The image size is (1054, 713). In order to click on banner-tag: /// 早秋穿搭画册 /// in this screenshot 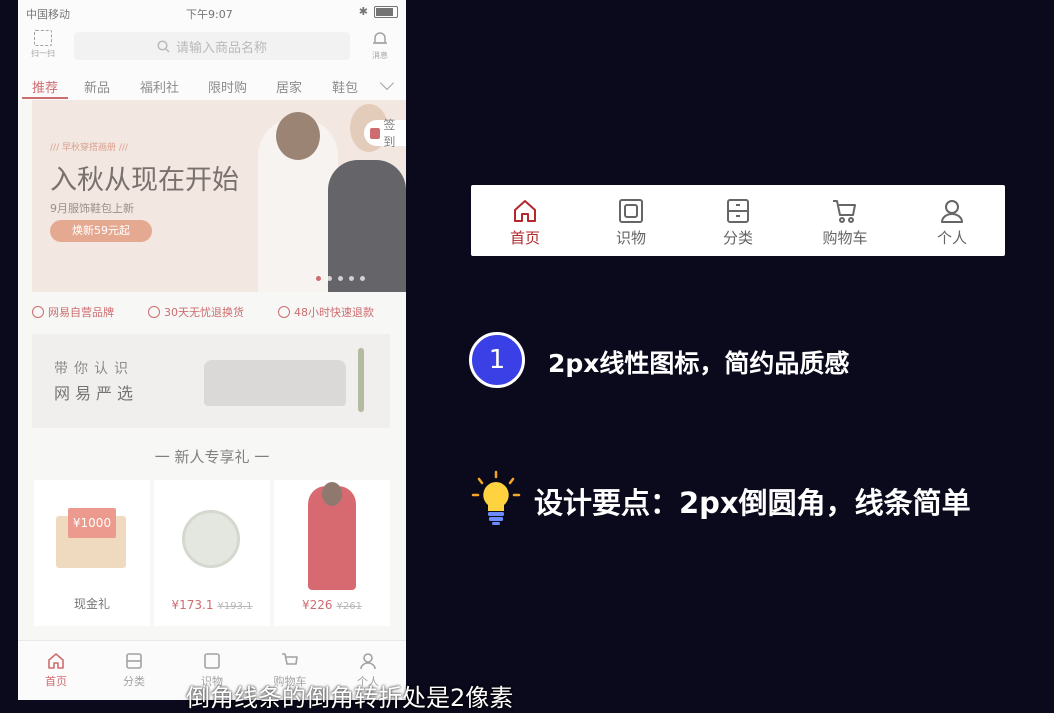, I will do `click(89, 148)`.